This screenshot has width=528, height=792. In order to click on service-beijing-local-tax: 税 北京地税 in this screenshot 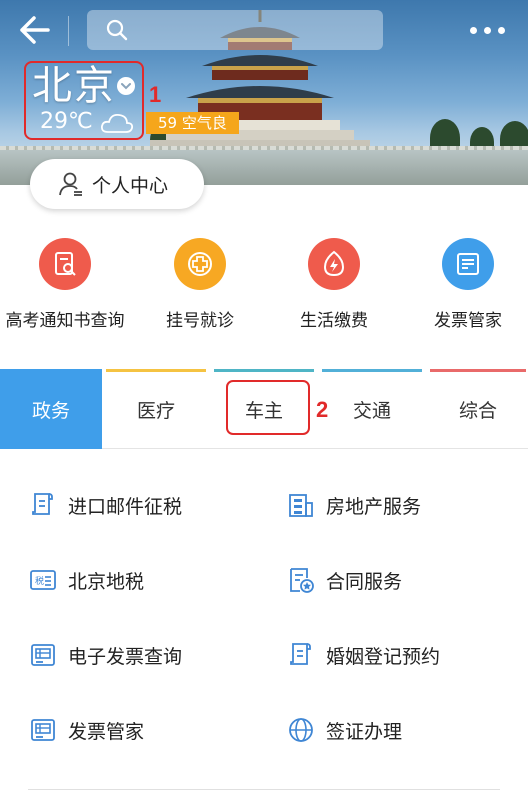, I will do `click(86, 580)`.